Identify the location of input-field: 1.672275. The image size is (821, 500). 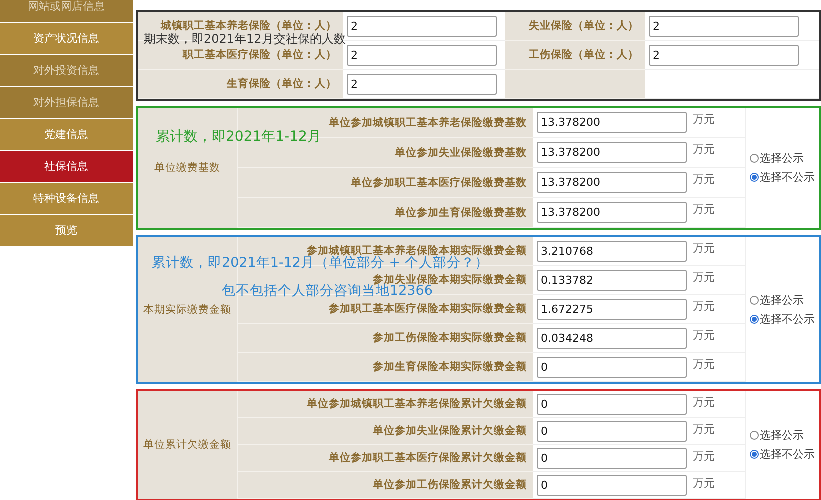
(612, 309).